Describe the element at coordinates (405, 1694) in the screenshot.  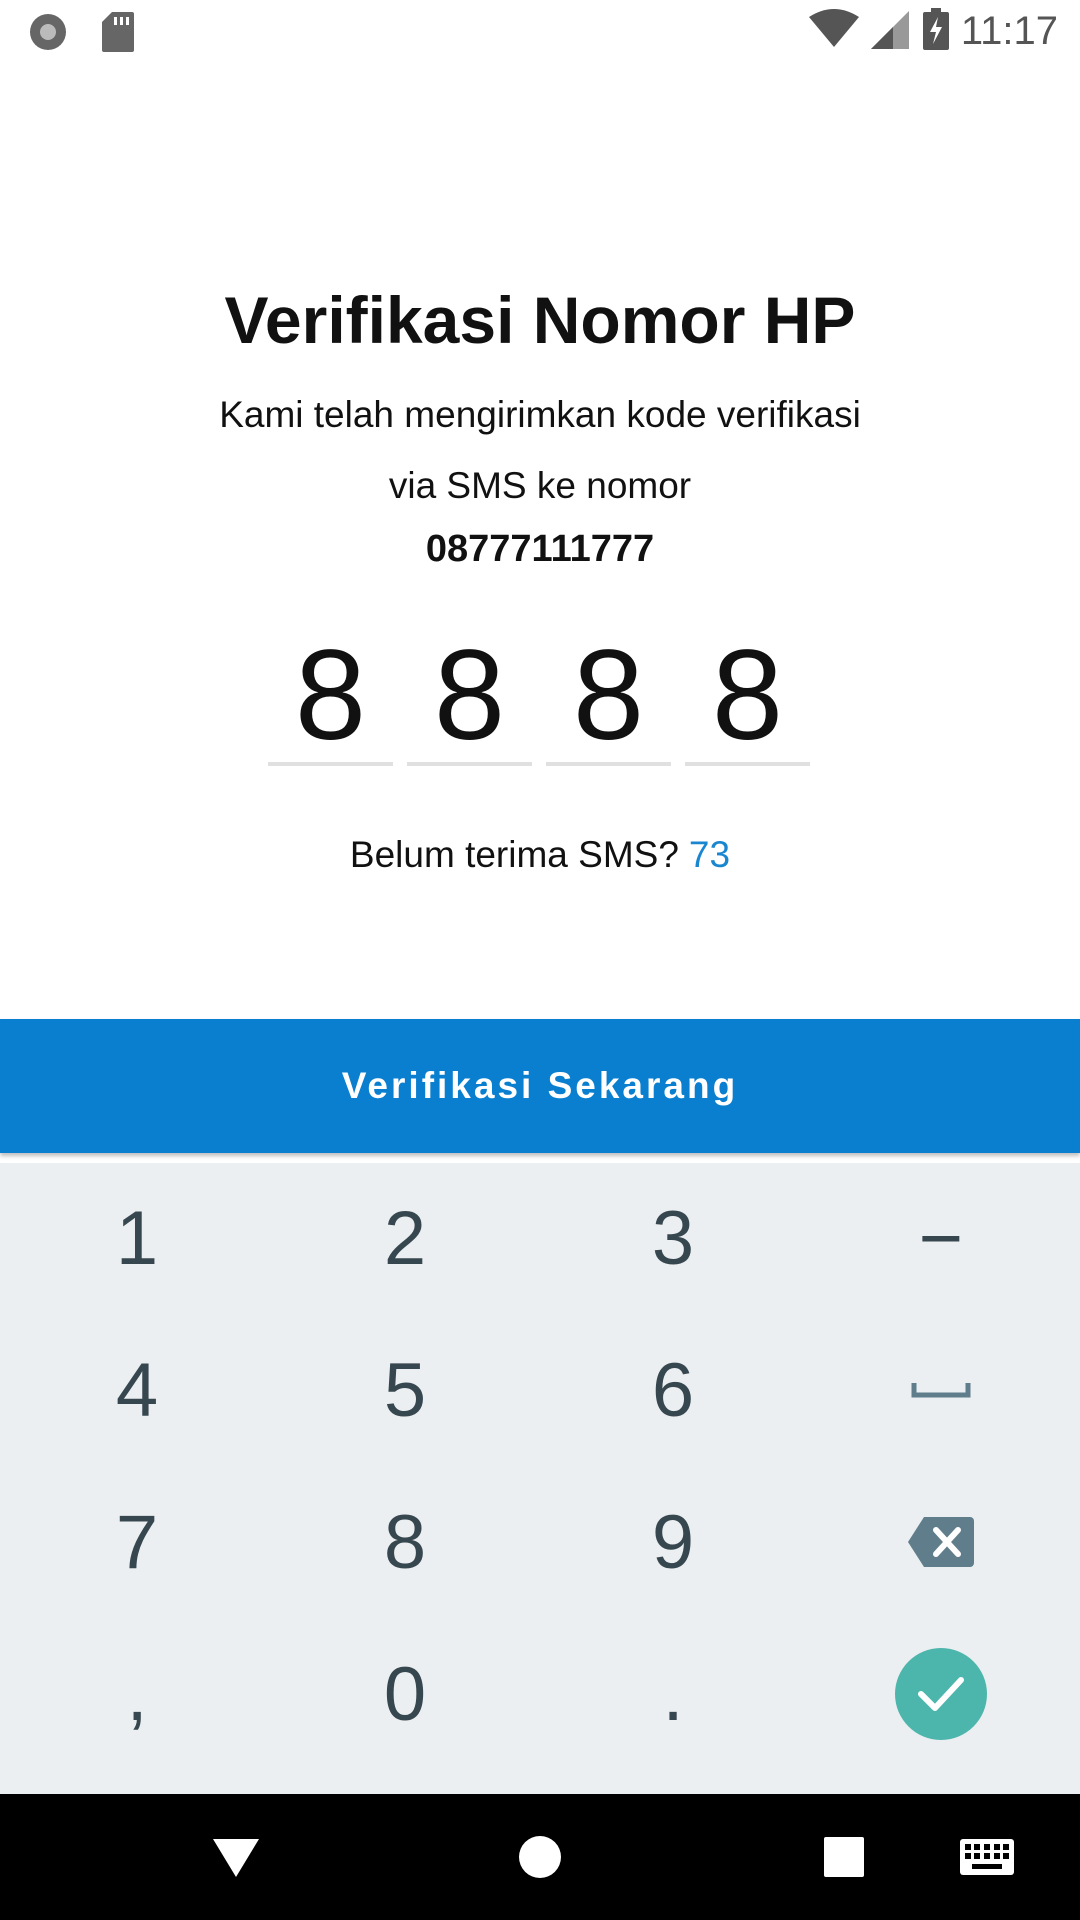
I see `key-0: 0` at that location.